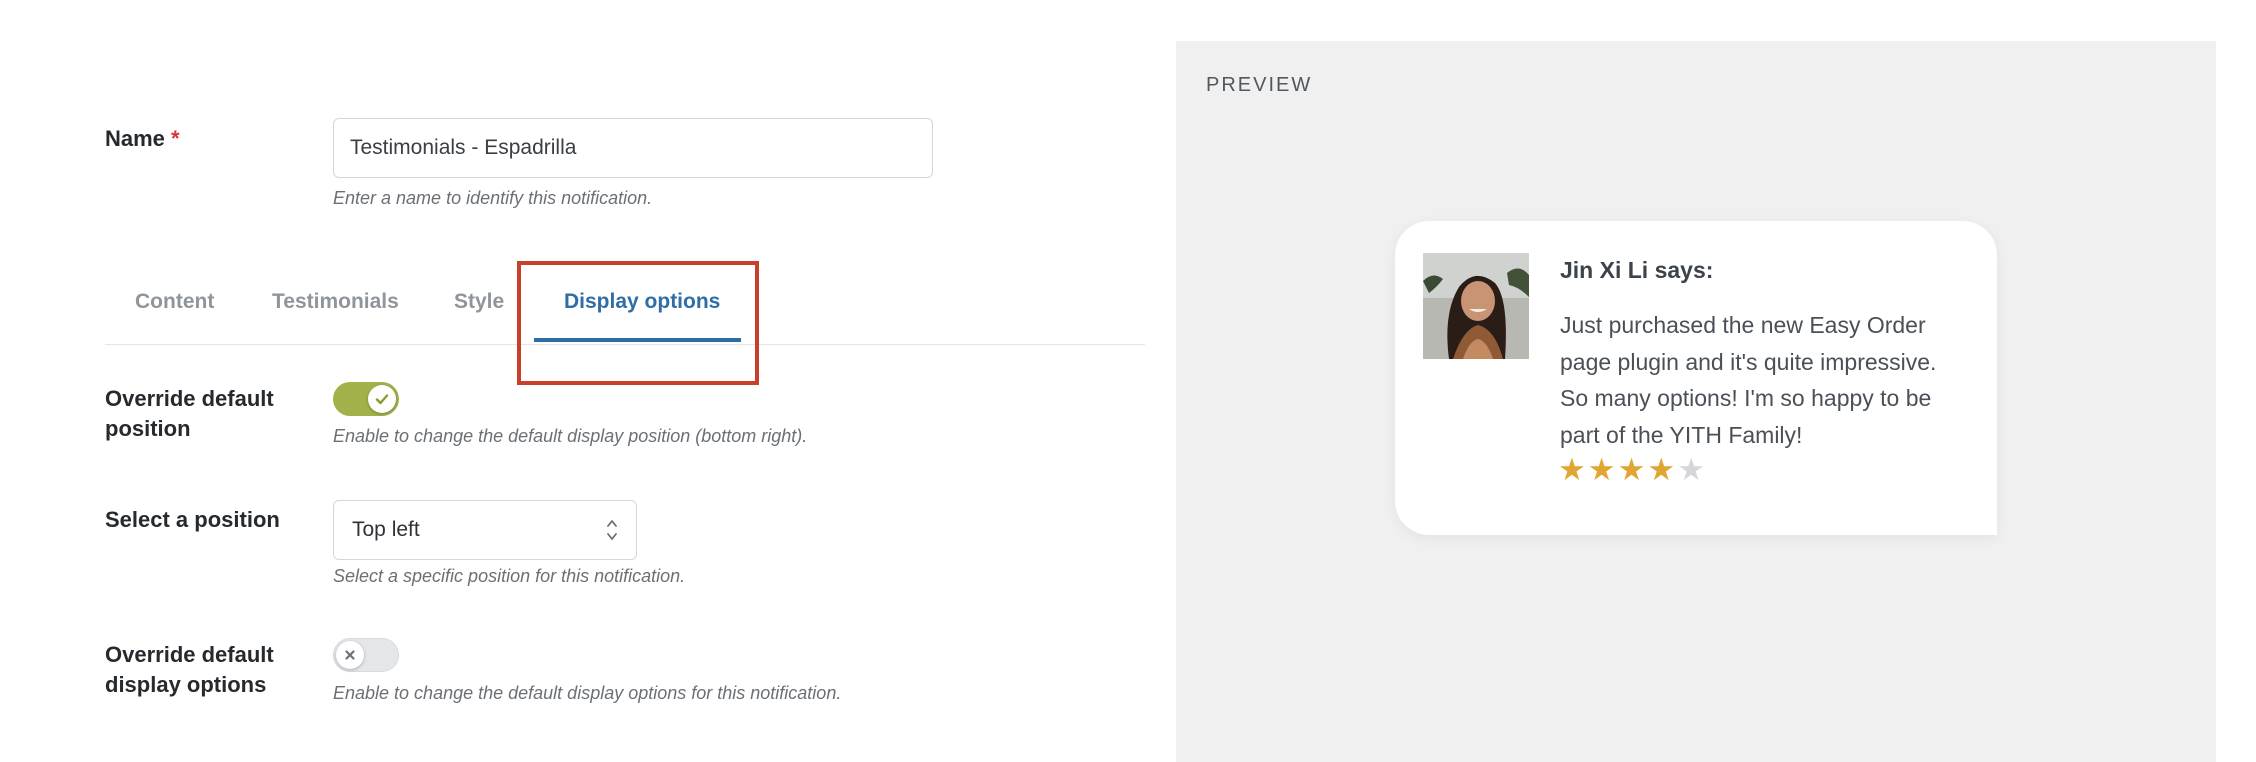 This screenshot has height=762, width=2256. Describe the element at coordinates (479, 302) in the screenshot. I see `tab-style: Style` at that location.